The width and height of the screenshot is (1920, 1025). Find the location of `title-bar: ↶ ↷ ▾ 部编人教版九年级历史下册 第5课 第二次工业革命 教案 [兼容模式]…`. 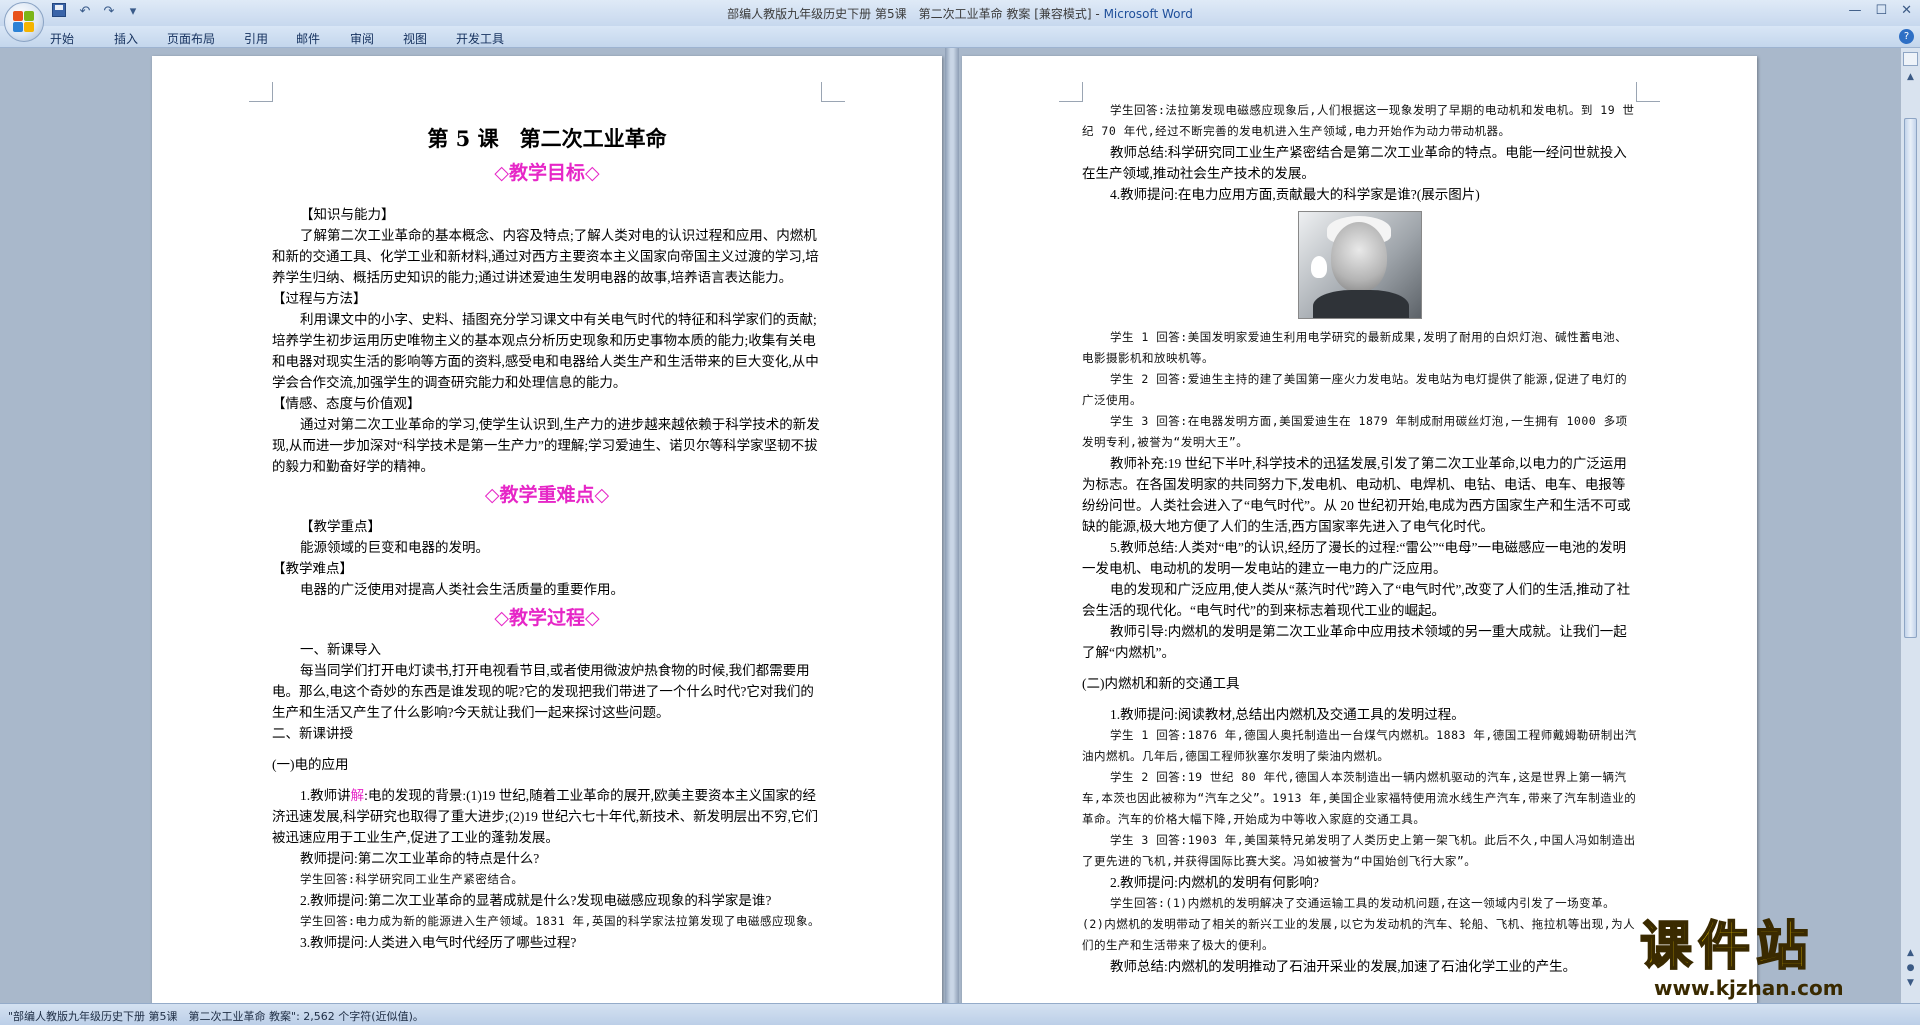

title-bar: ↶ ↷ ▾ 部编人教版九年级历史下册 第5课 第二次工业革命 教案 [兼容模式]… is located at coordinates (960, 21).